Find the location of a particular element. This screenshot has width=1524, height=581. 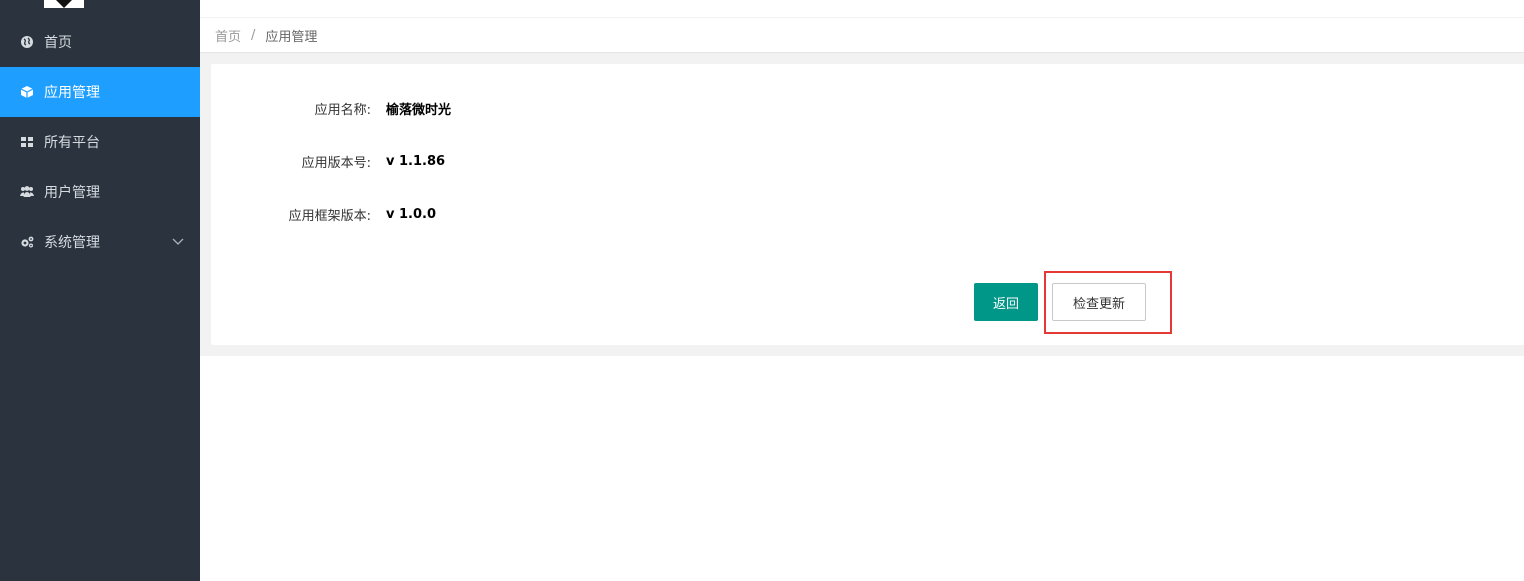

cogs-icon is located at coordinates (27, 242).